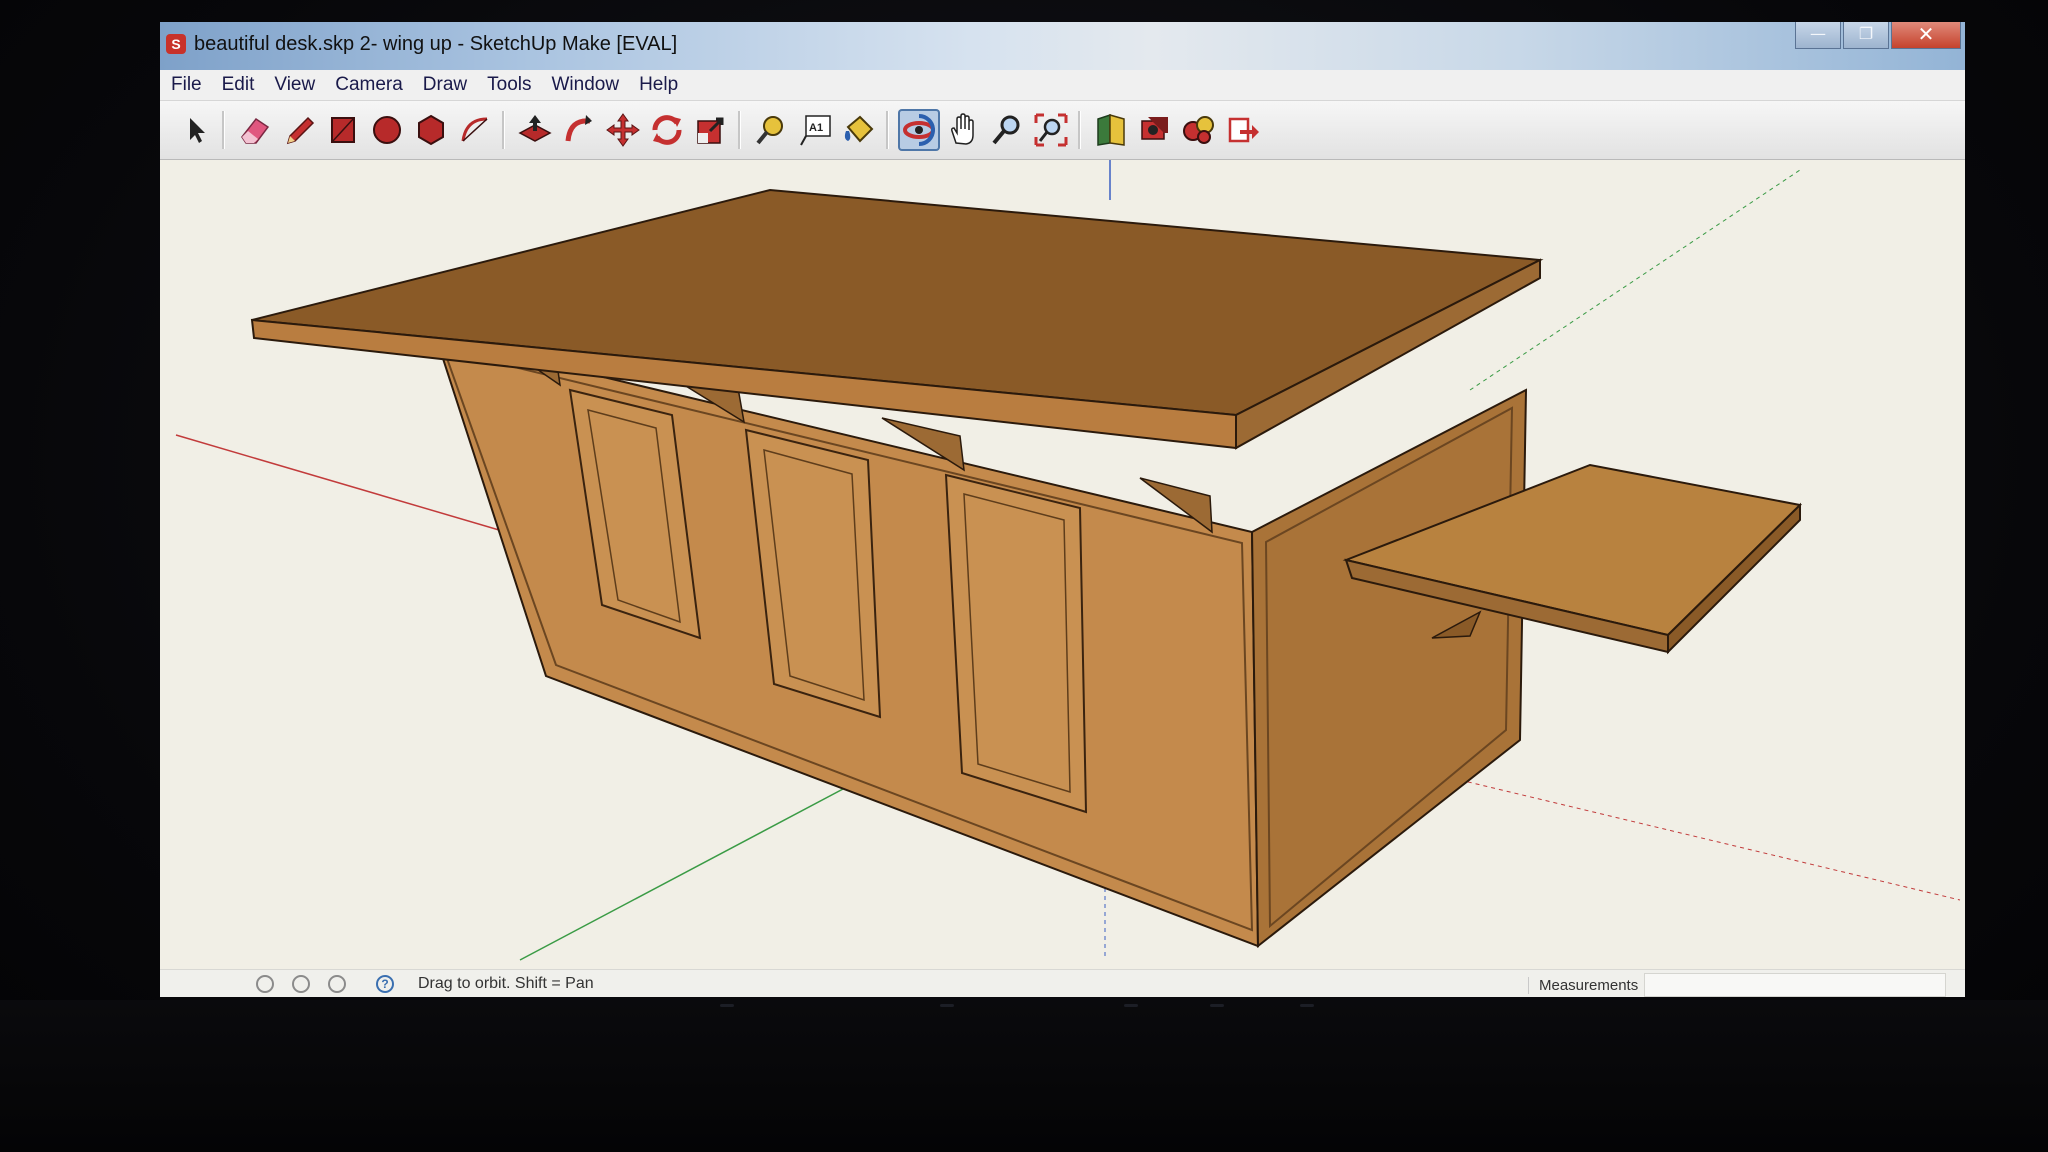  I want to click on select-tool-button, so click(195, 130).